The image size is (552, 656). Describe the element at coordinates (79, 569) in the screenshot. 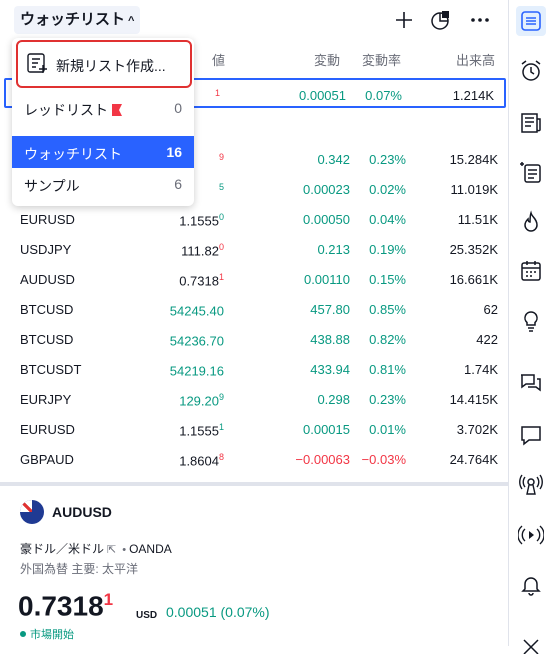

I see `detail-category: 外国為替 主要: 太平洋` at that location.